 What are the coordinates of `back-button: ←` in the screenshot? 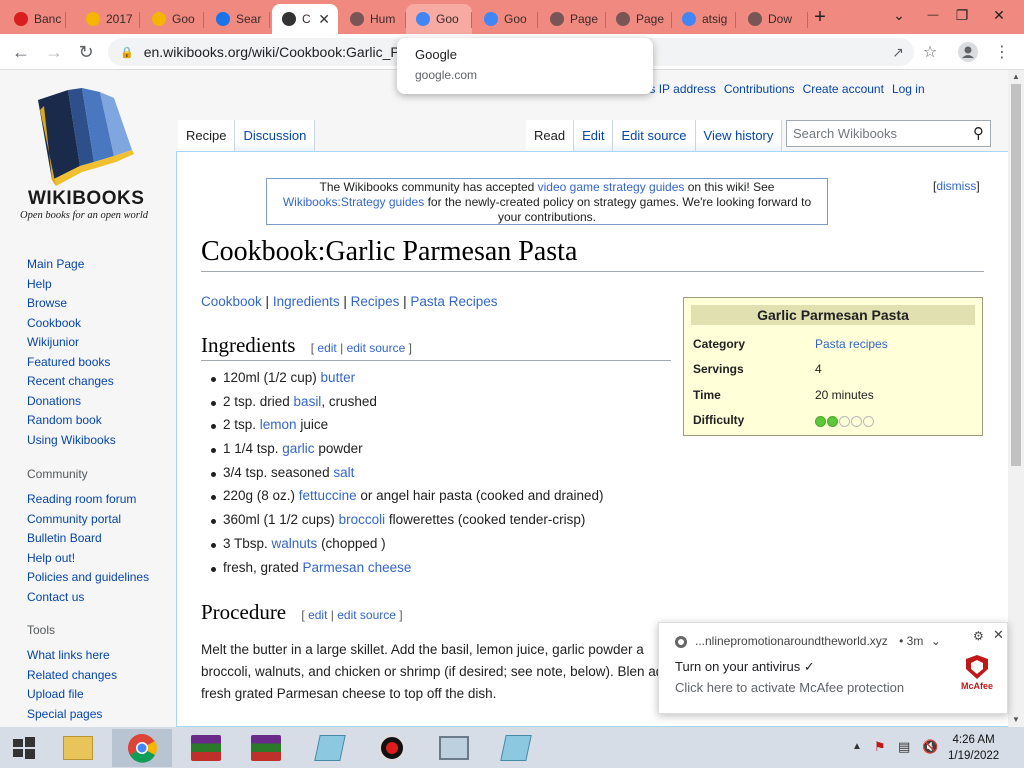 It's located at (21, 52).